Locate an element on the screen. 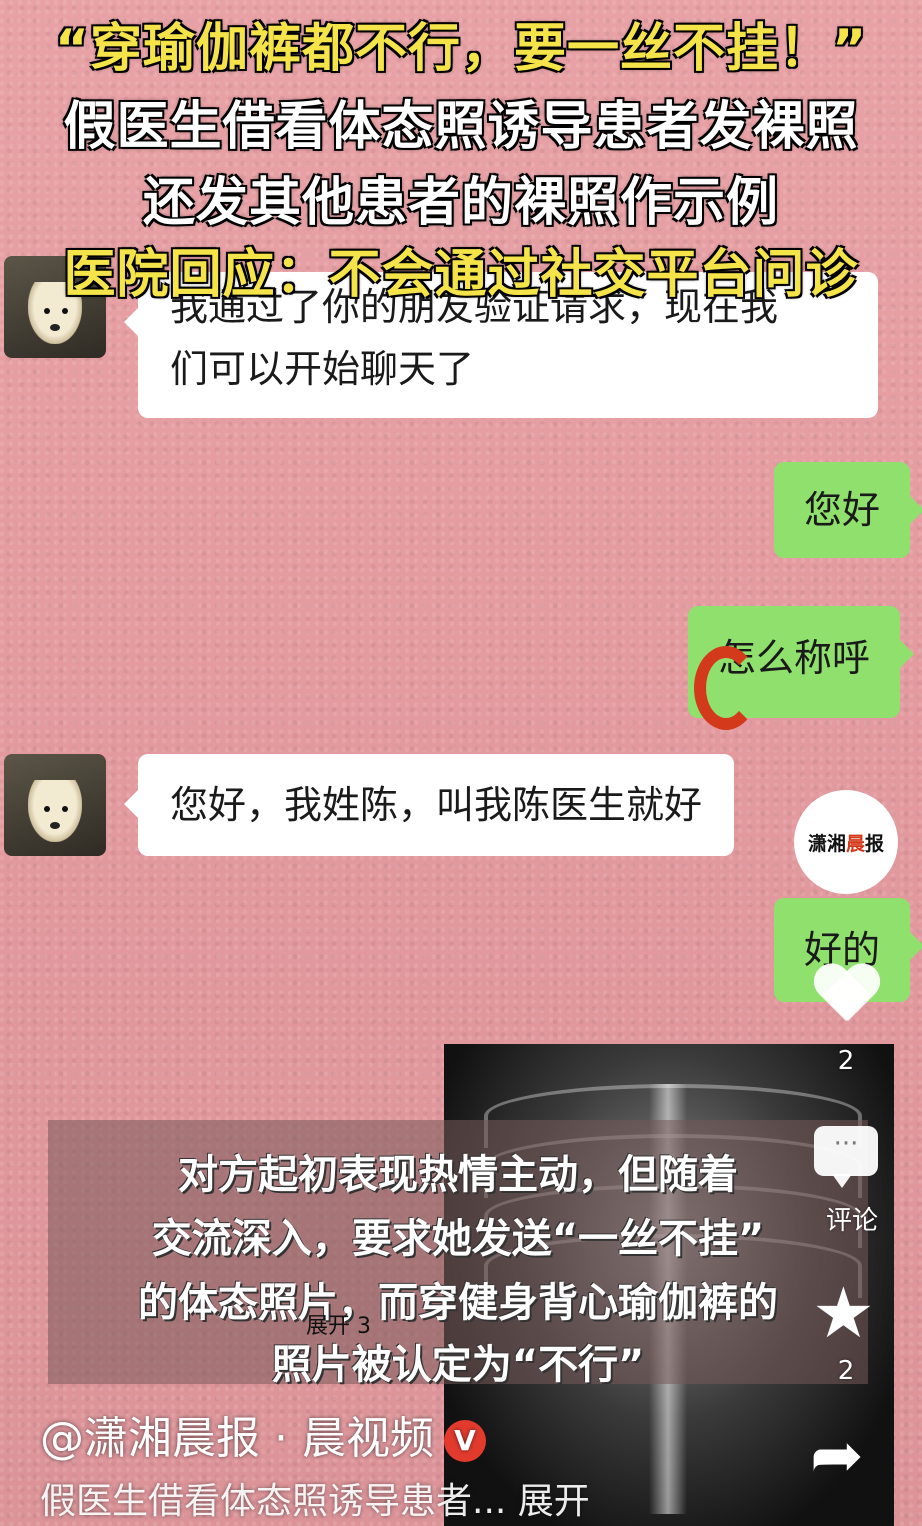 The image size is (922, 1526). author-line: @潇湘晨报 · 晨视频 V is located at coordinates (263, 1434).